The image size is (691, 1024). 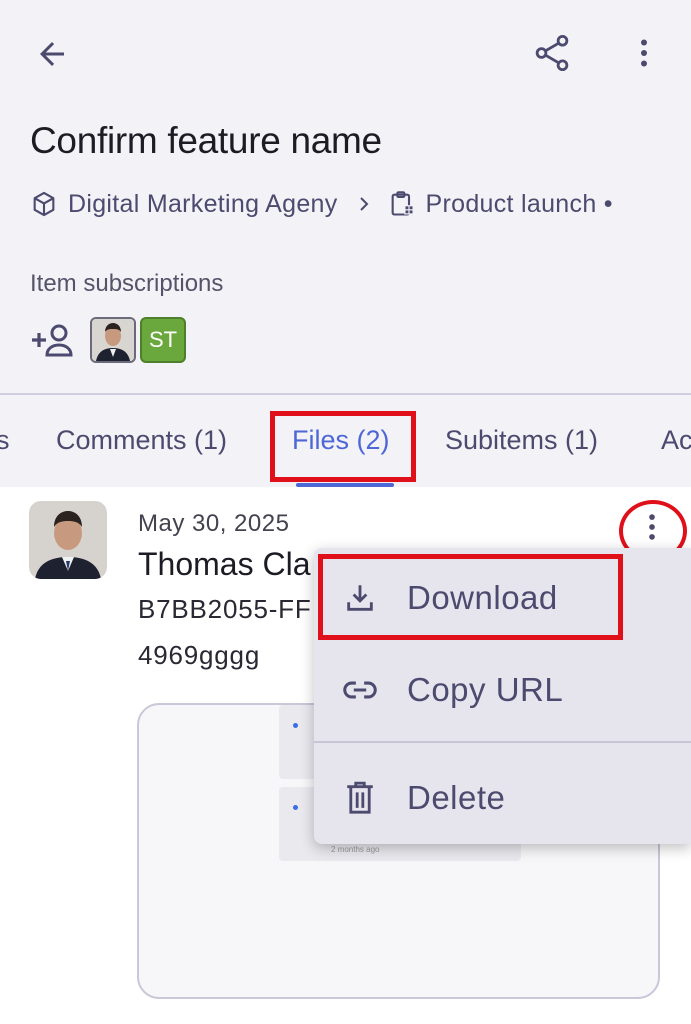 I want to click on menu-item-copy-url: Copy URL, so click(x=502, y=690).